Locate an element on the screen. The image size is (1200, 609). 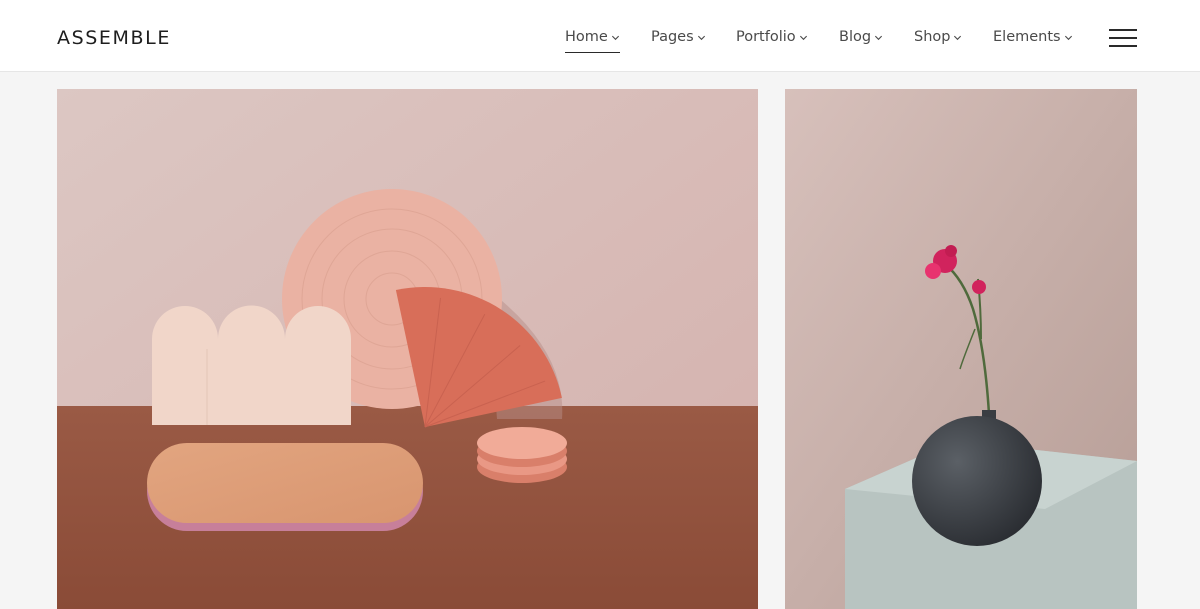
nav-item-label: Shop is located at coordinates (932, 37).